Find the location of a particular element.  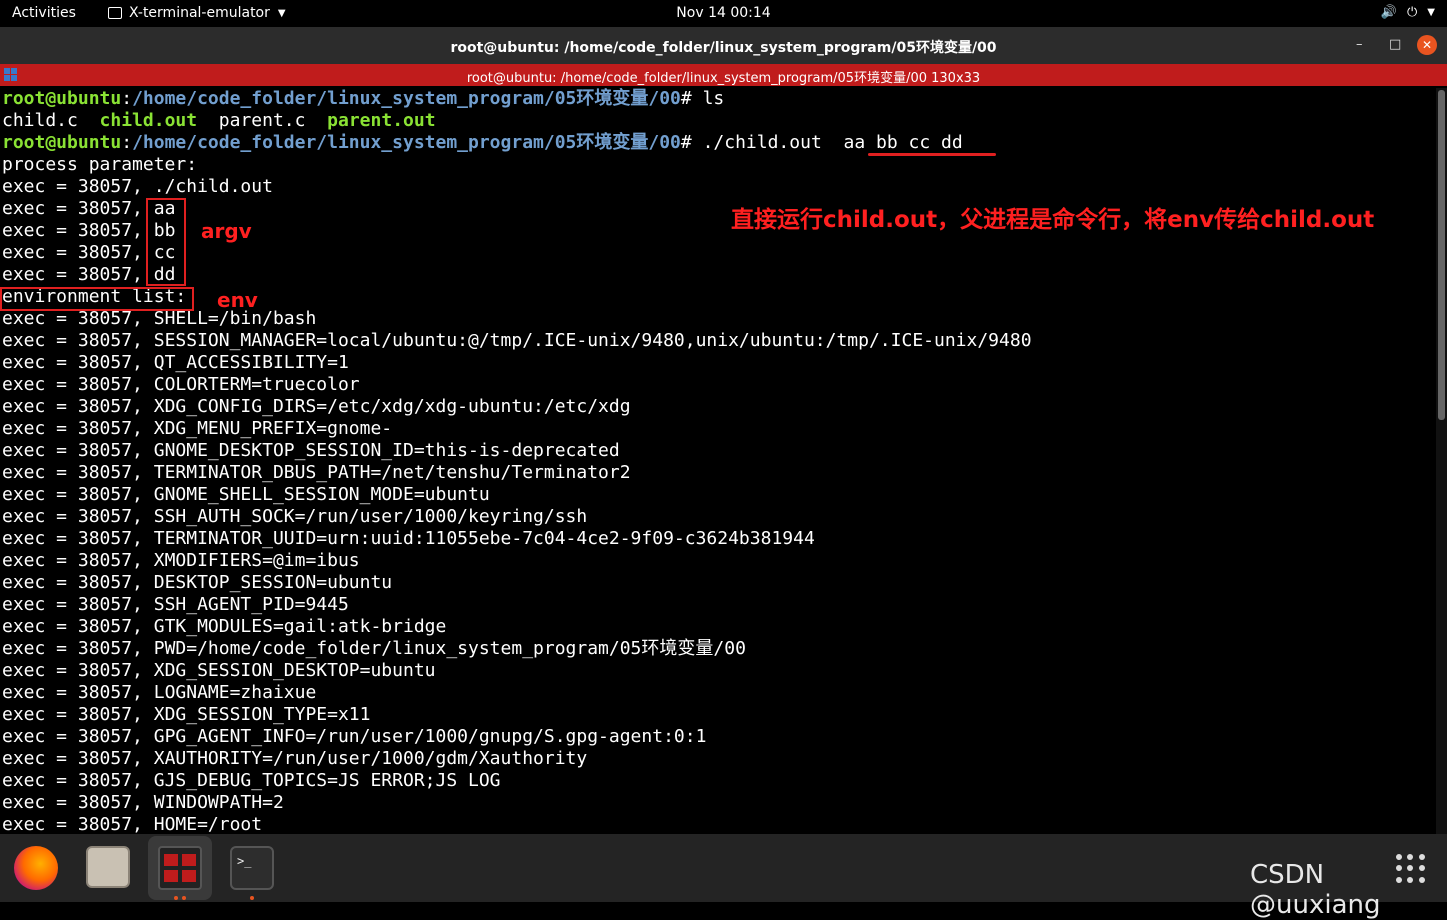

clock: Nov 14 00:14 is located at coordinates (723, 13).